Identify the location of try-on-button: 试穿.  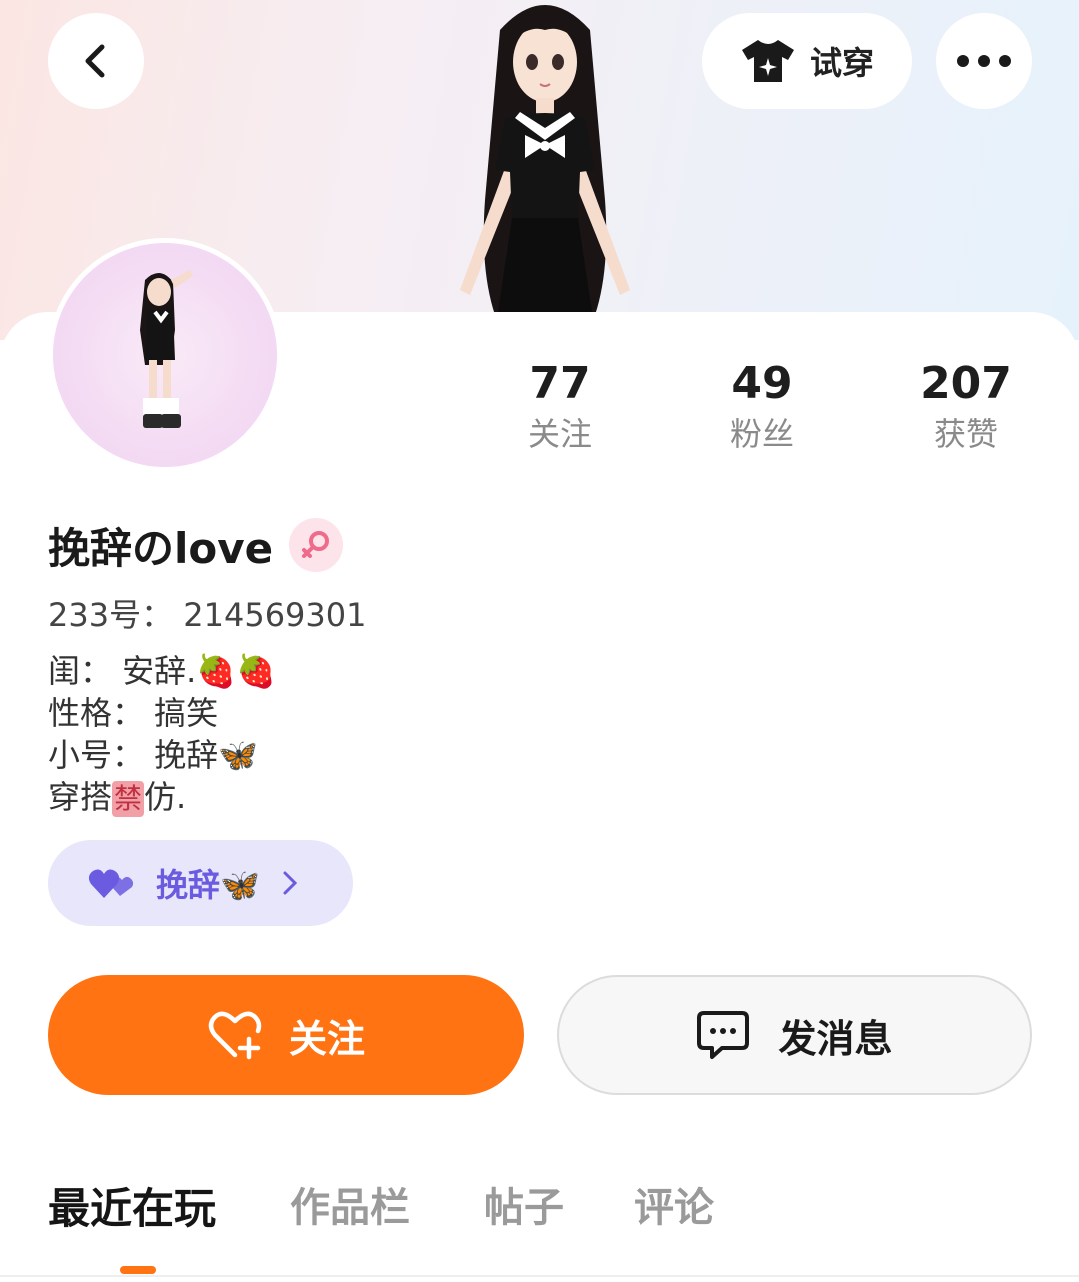
(807, 61).